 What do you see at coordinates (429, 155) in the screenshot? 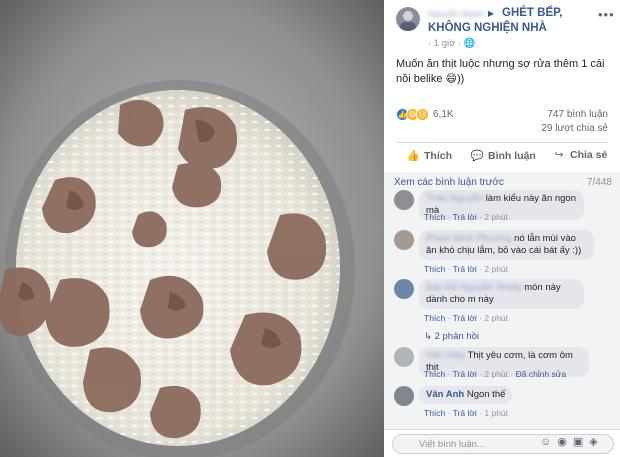
I see `like-button: 👍 Thích` at bounding box center [429, 155].